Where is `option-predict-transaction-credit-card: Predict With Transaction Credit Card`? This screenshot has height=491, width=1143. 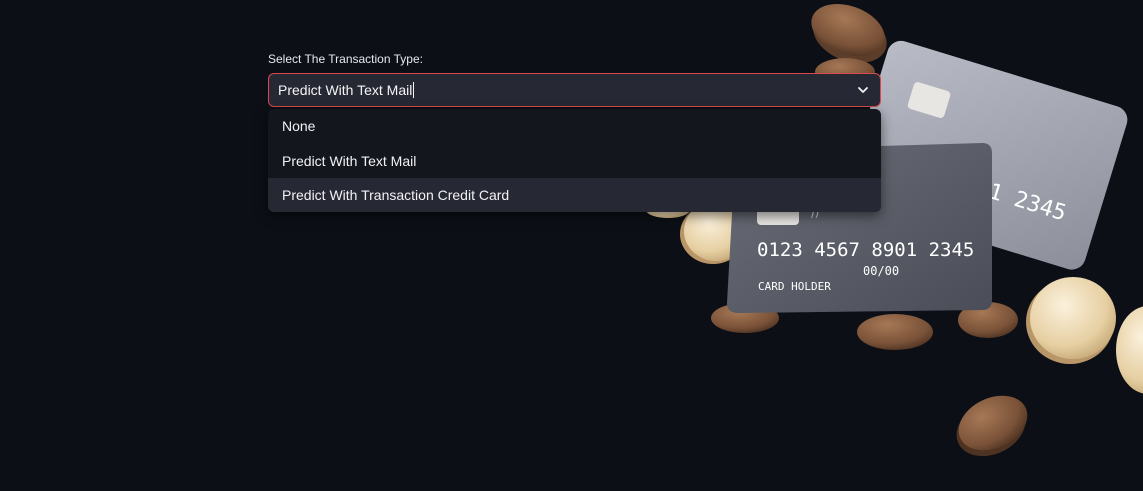
option-predict-transaction-credit-card: Predict With Transaction Credit Card is located at coordinates (574, 195).